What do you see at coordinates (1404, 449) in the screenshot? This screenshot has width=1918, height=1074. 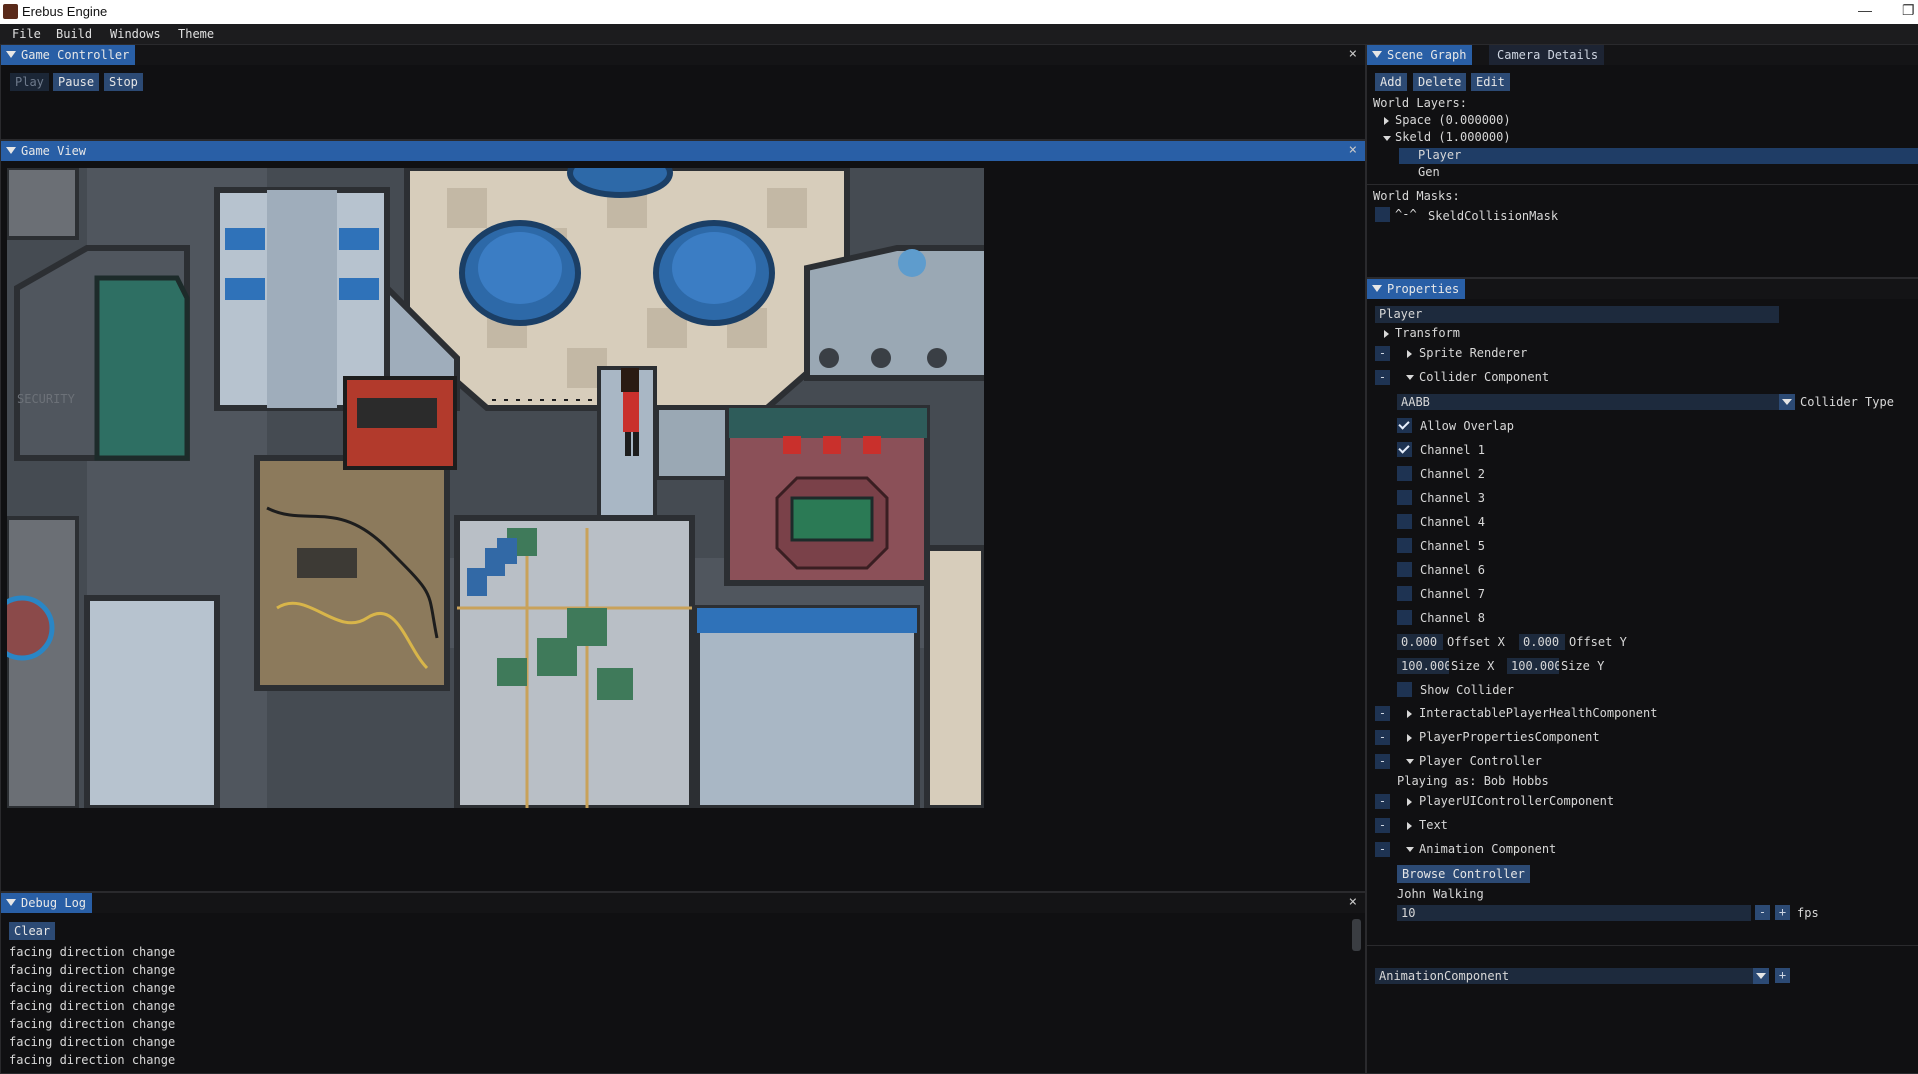 I see `channel-1-checkbox` at bounding box center [1404, 449].